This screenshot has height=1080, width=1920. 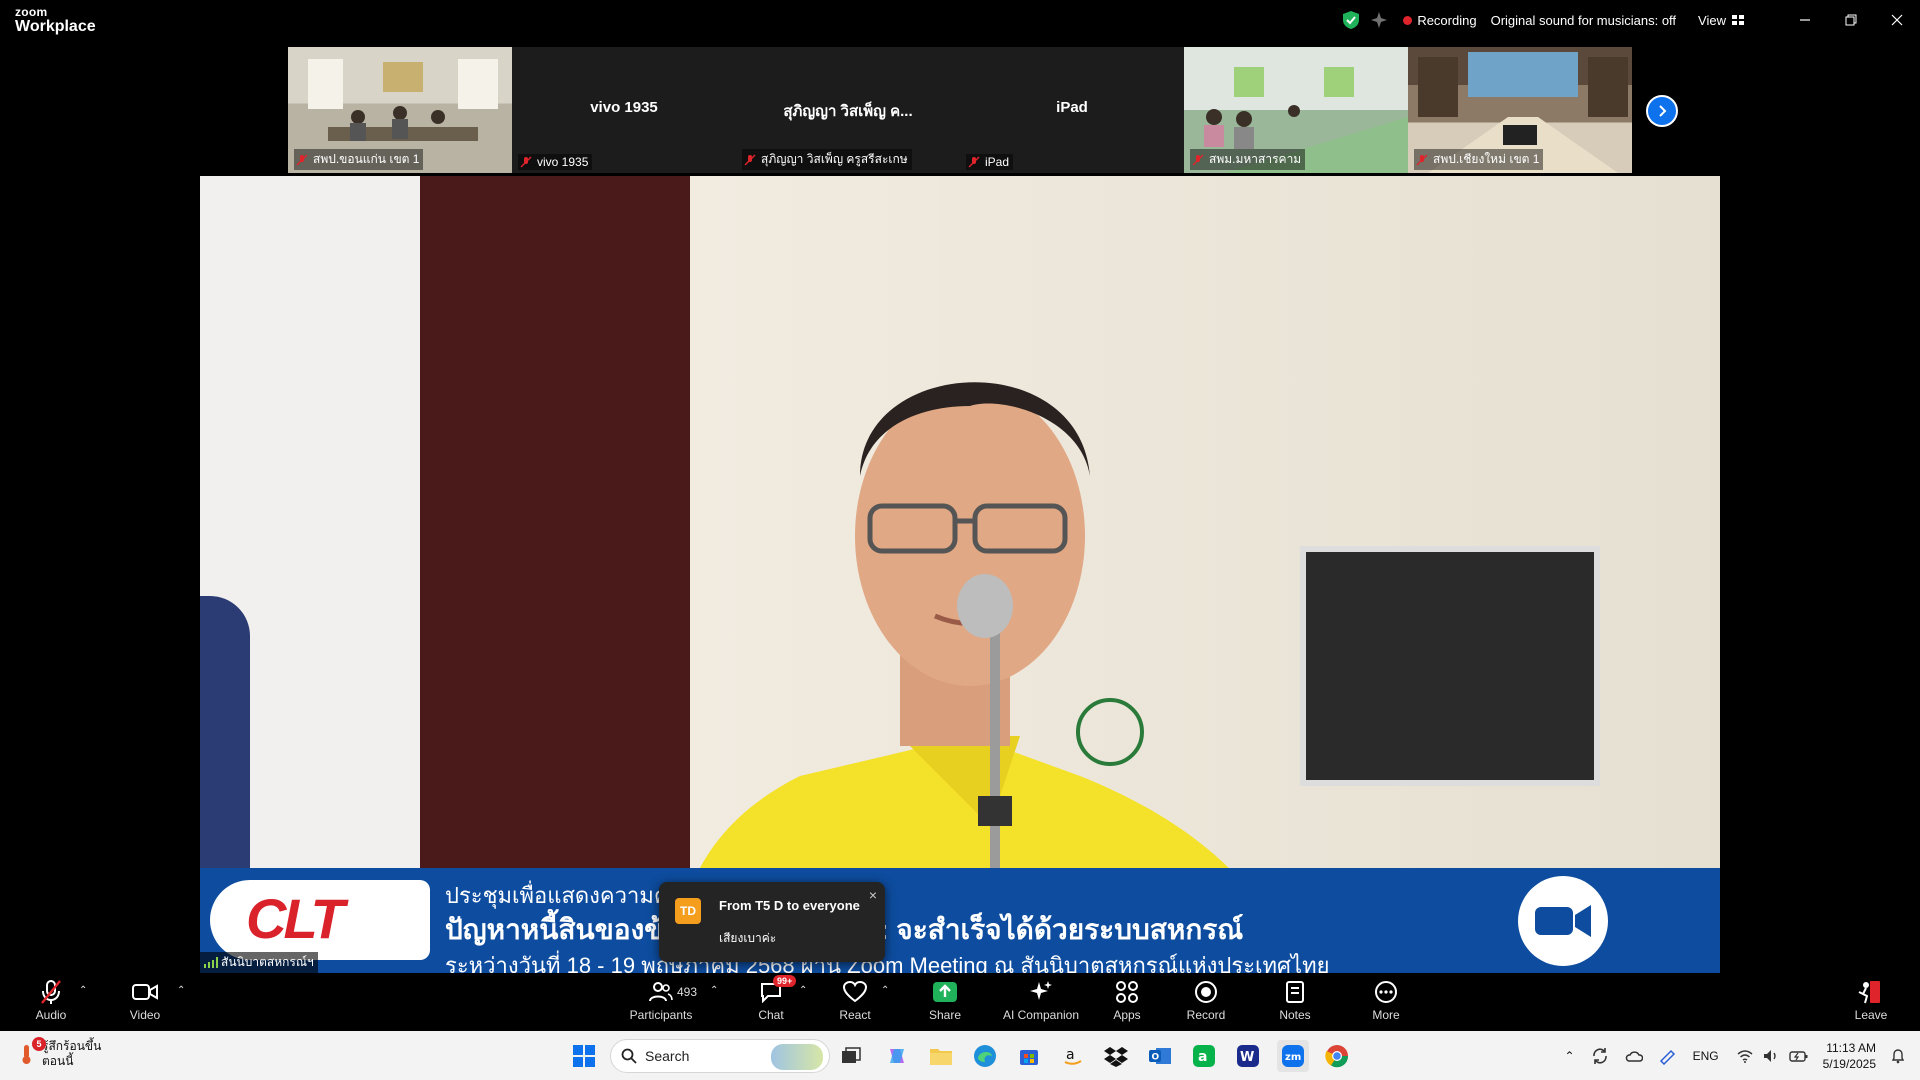 What do you see at coordinates (1771, 1056) in the screenshot?
I see `volume-icon` at bounding box center [1771, 1056].